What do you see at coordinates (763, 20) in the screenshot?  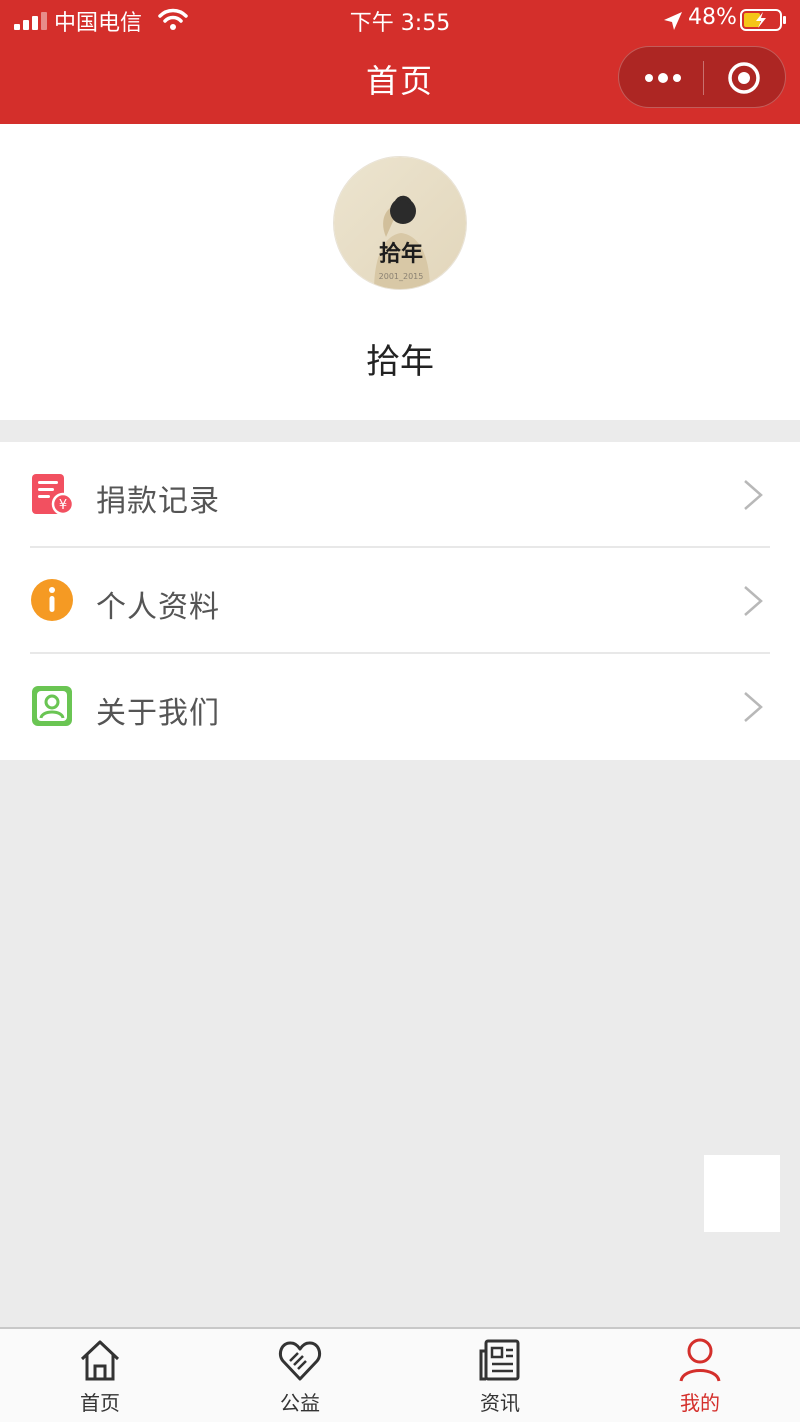 I see `battery-charging-icon` at bounding box center [763, 20].